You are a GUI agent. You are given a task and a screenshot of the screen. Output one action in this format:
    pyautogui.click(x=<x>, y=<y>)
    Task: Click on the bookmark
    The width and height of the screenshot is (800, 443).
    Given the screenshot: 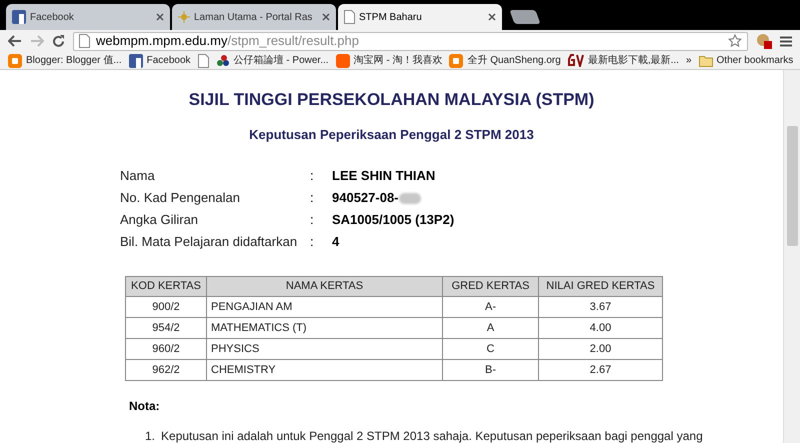 What is the action you would take?
    pyautogui.click(x=203, y=61)
    